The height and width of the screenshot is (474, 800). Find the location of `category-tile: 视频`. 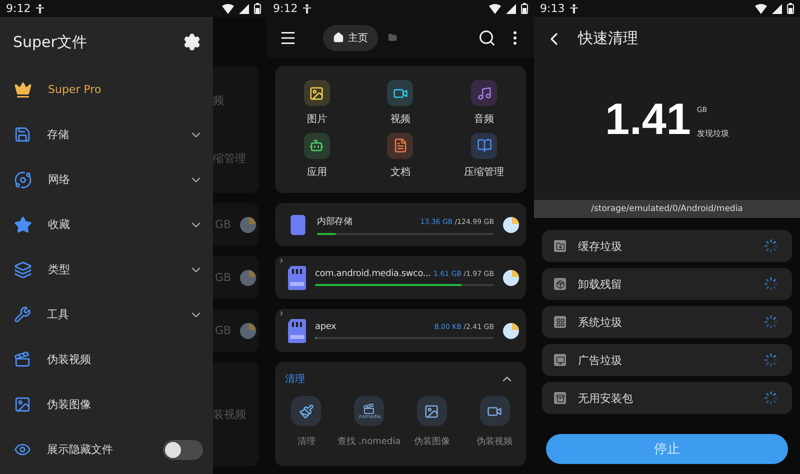

category-tile: 视频 is located at coordinates (400, 106).